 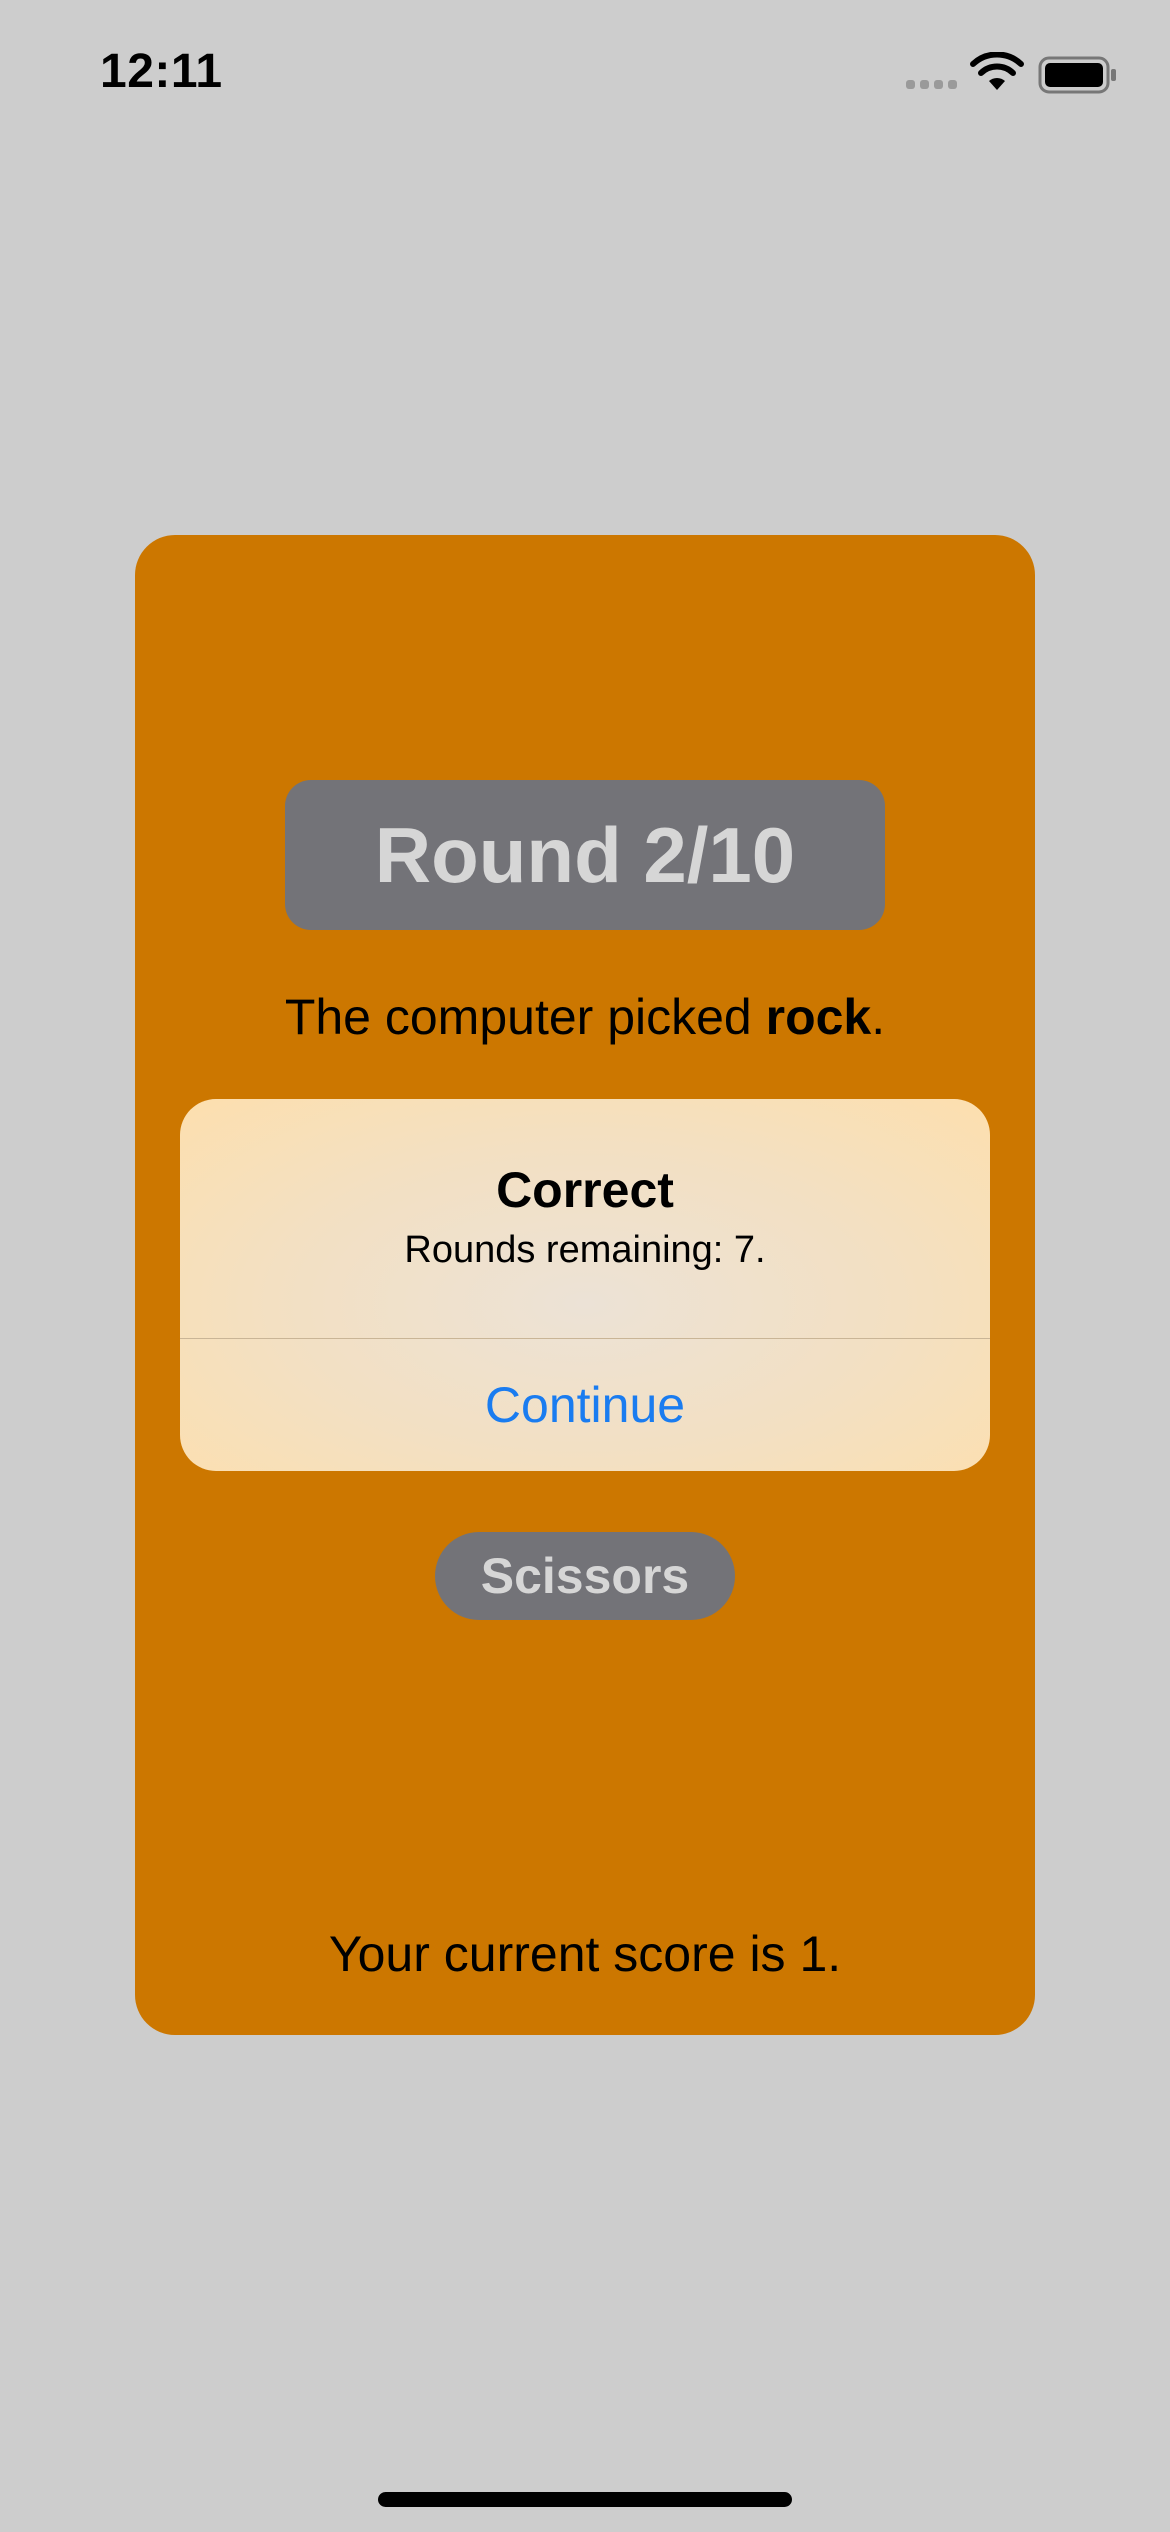 What do you see at coordinates (585, 1250) in the screenshot?
I see `alert-message: Rounds remaining: 7.` at bounding box center [585, 1250].